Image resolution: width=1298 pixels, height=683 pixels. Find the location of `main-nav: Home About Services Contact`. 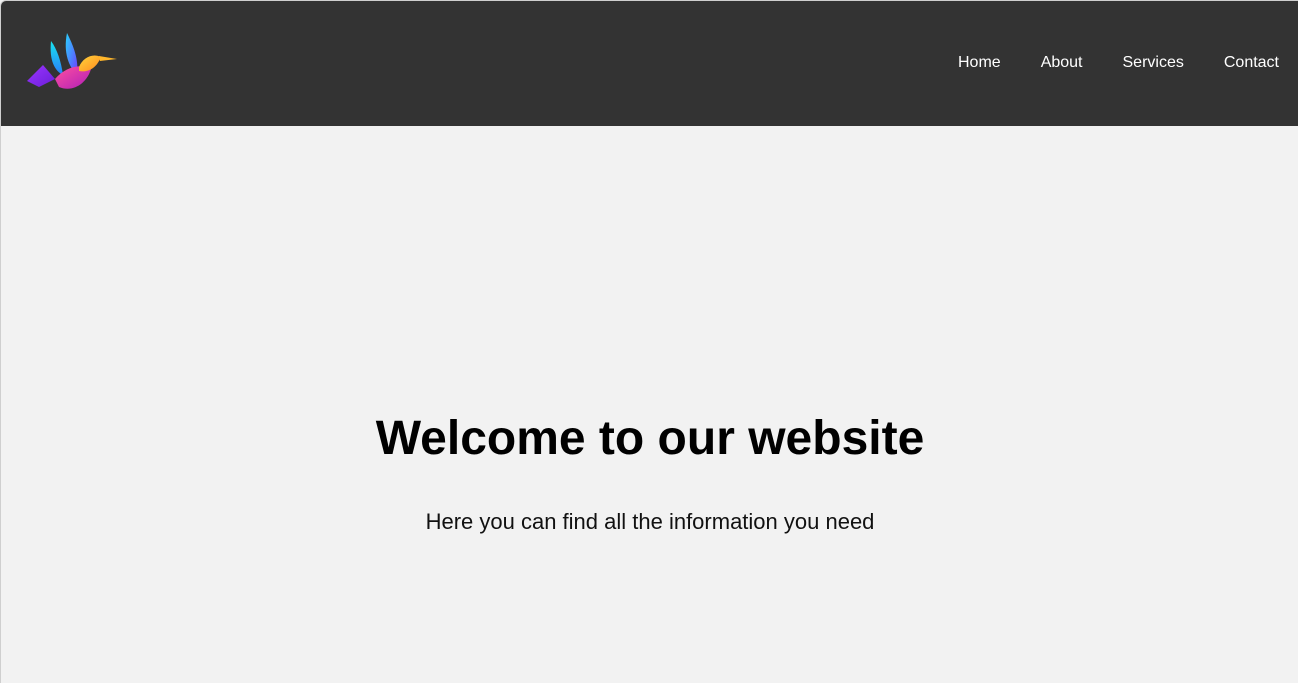

main-nav: Home About Services Contact is located at coordinates (1098, 63).